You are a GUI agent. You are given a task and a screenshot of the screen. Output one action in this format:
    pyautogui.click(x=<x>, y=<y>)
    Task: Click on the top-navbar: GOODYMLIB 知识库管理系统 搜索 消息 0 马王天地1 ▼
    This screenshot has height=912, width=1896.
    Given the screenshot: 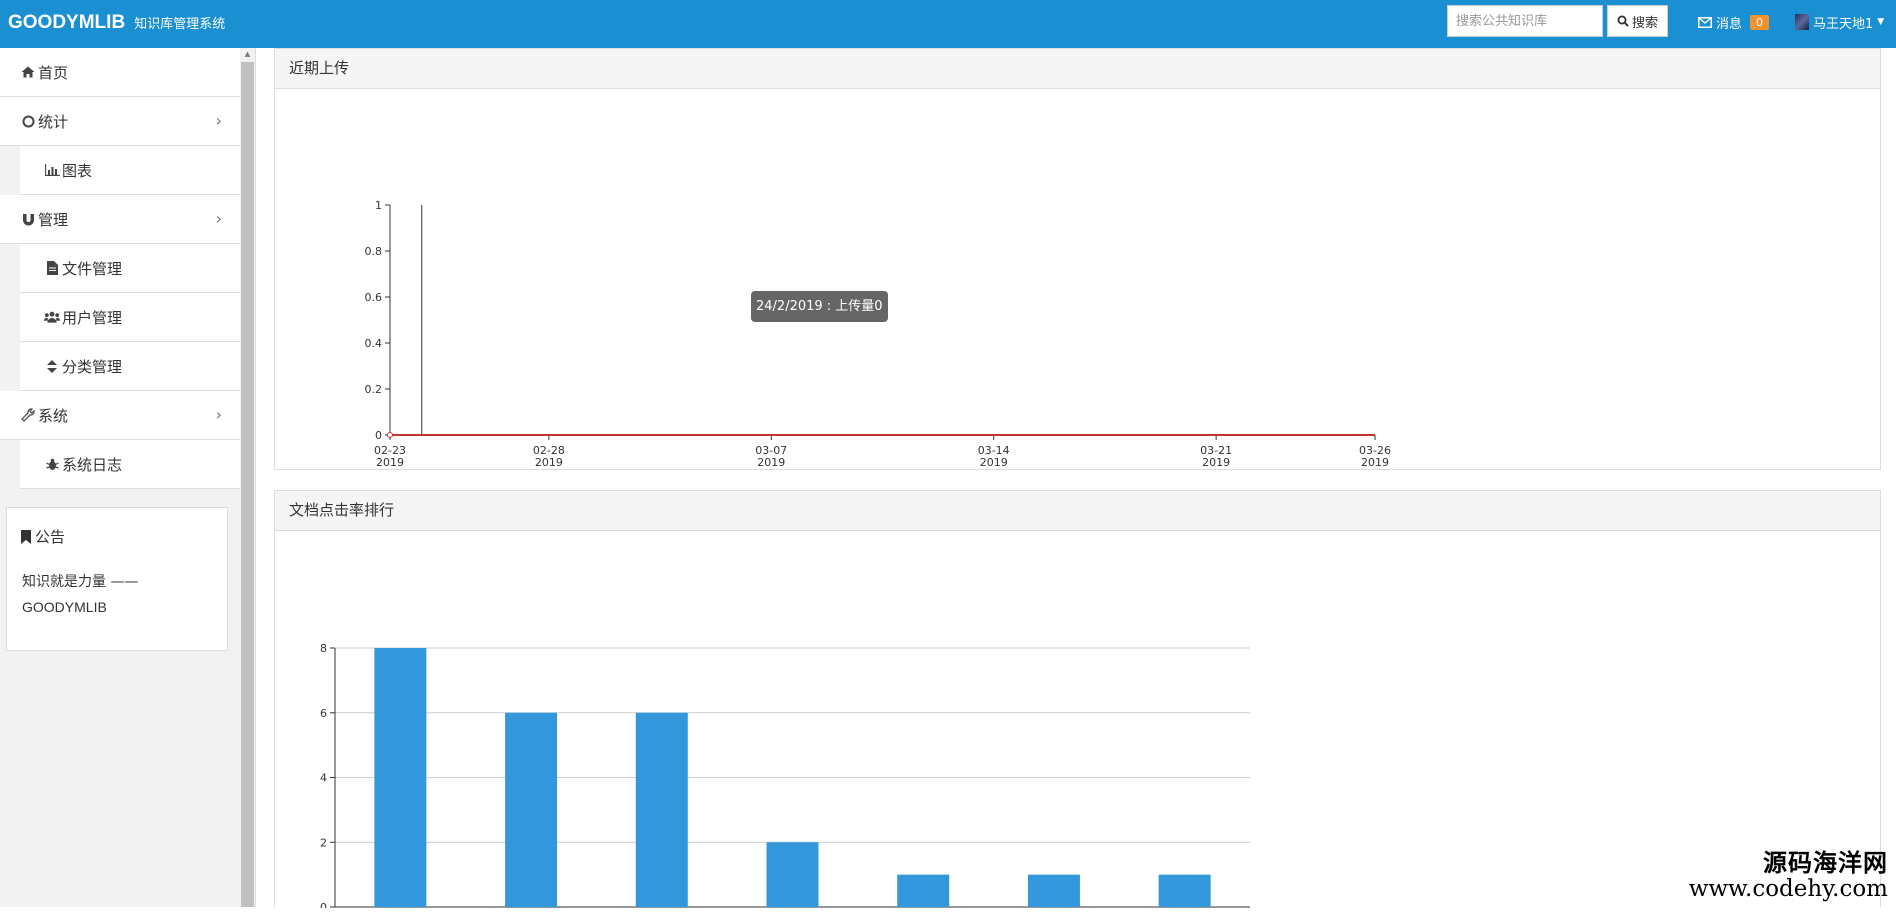 What is the action you would take?
    pyautogui.click(x=948, y=24)
    